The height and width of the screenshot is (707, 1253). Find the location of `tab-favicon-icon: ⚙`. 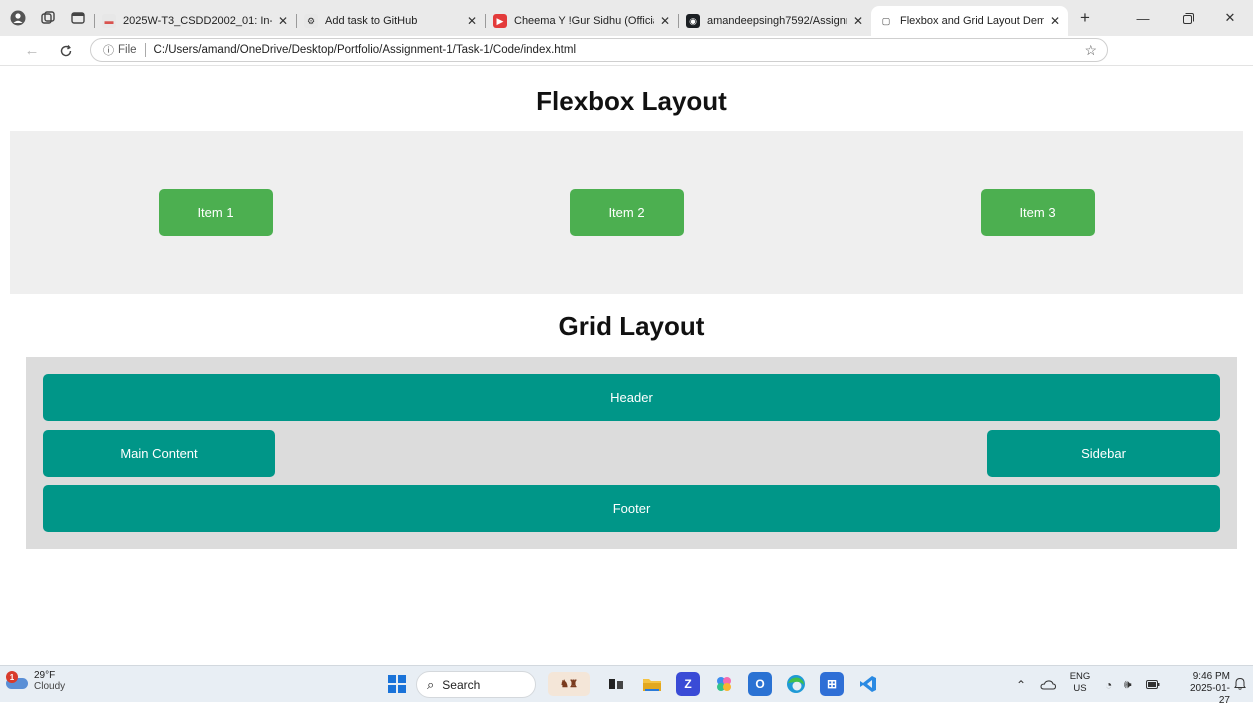

tab-favicon-icon: ⚙ is located at coordinates (311, 21).